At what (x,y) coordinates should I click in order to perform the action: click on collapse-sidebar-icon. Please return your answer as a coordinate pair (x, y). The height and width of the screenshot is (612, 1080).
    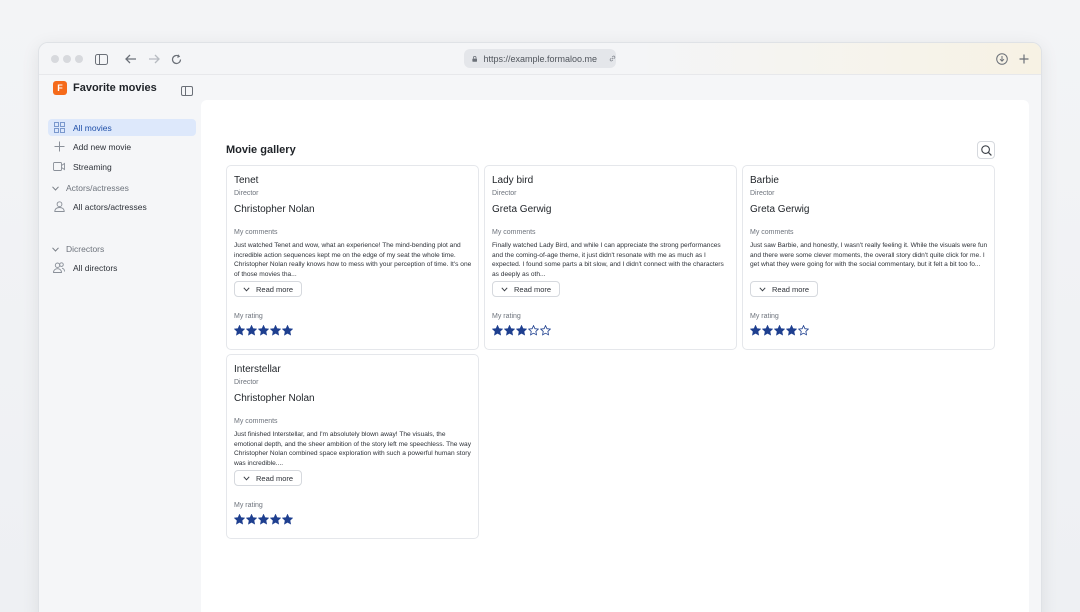
    Looking at the image, I should click on (187, 92).